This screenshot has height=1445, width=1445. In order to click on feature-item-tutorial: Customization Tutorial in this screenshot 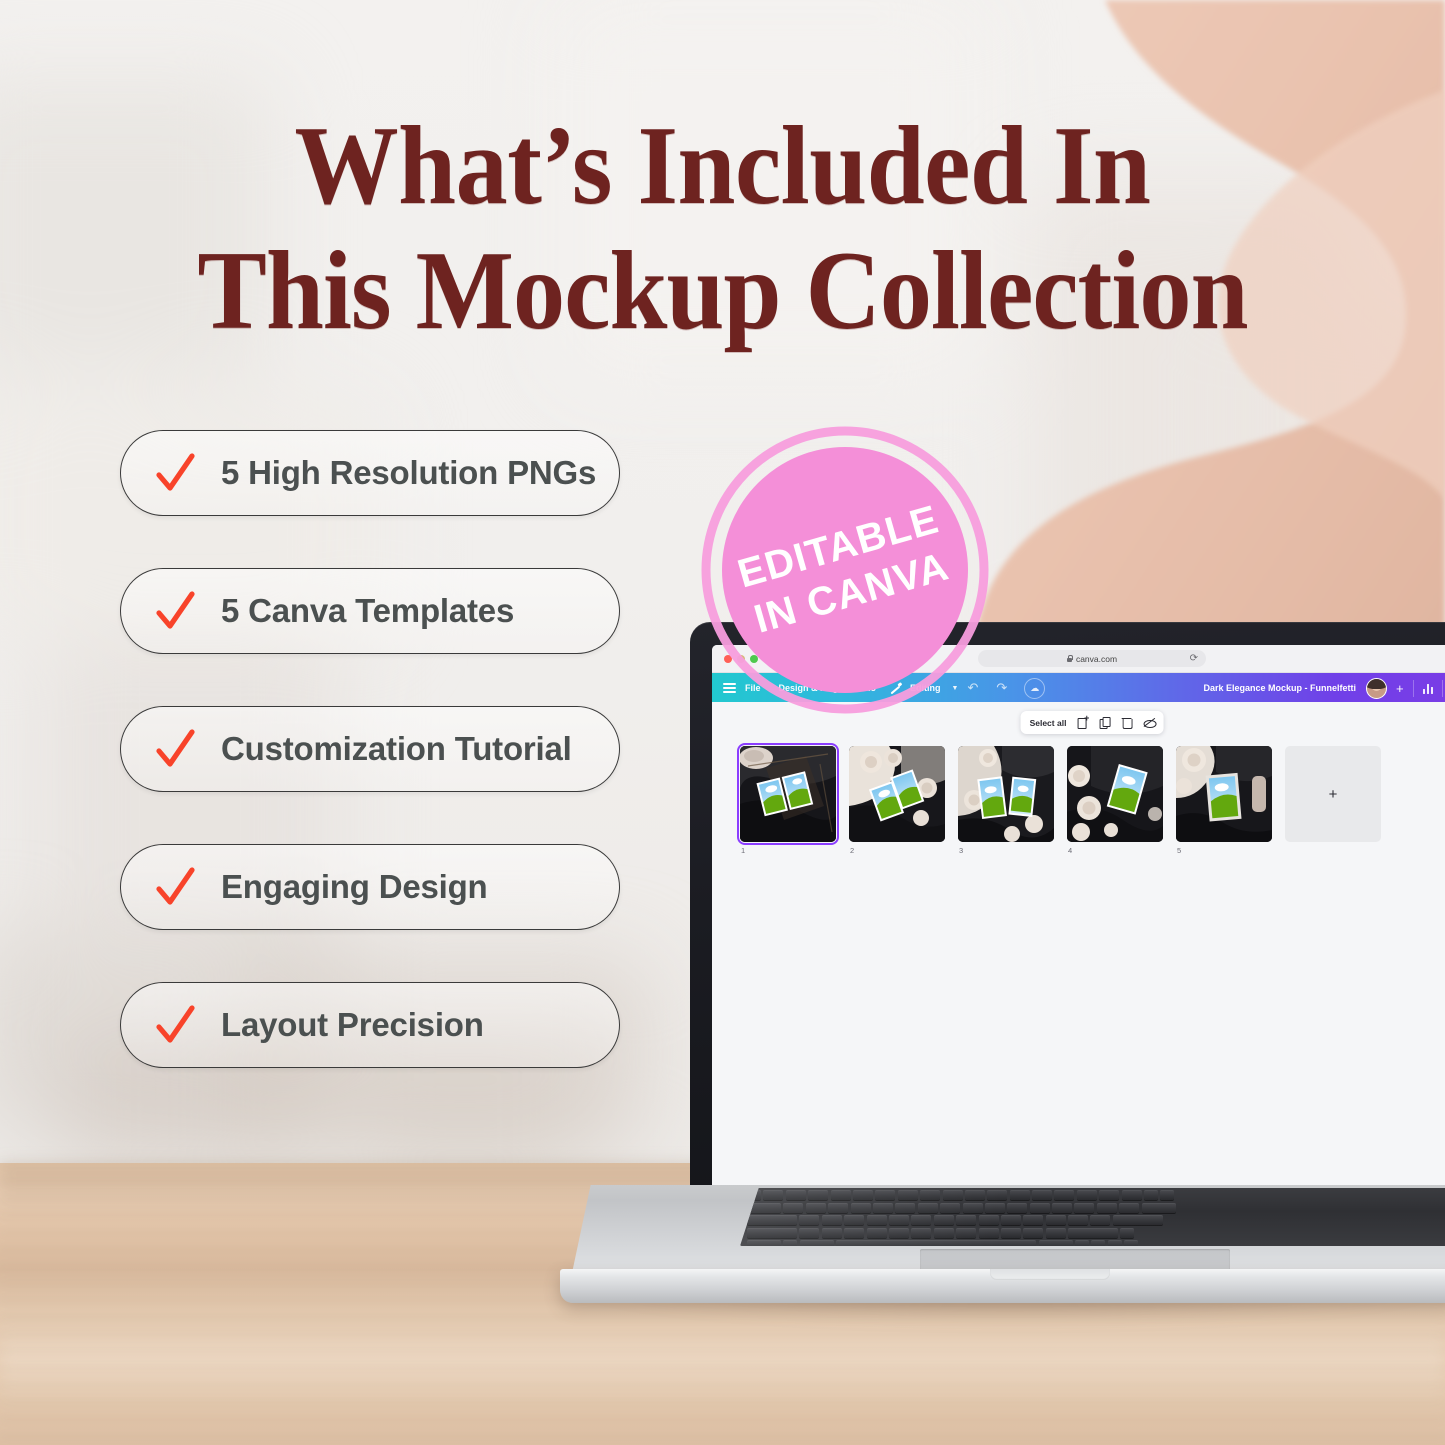, I will do `click(370, 749)`.